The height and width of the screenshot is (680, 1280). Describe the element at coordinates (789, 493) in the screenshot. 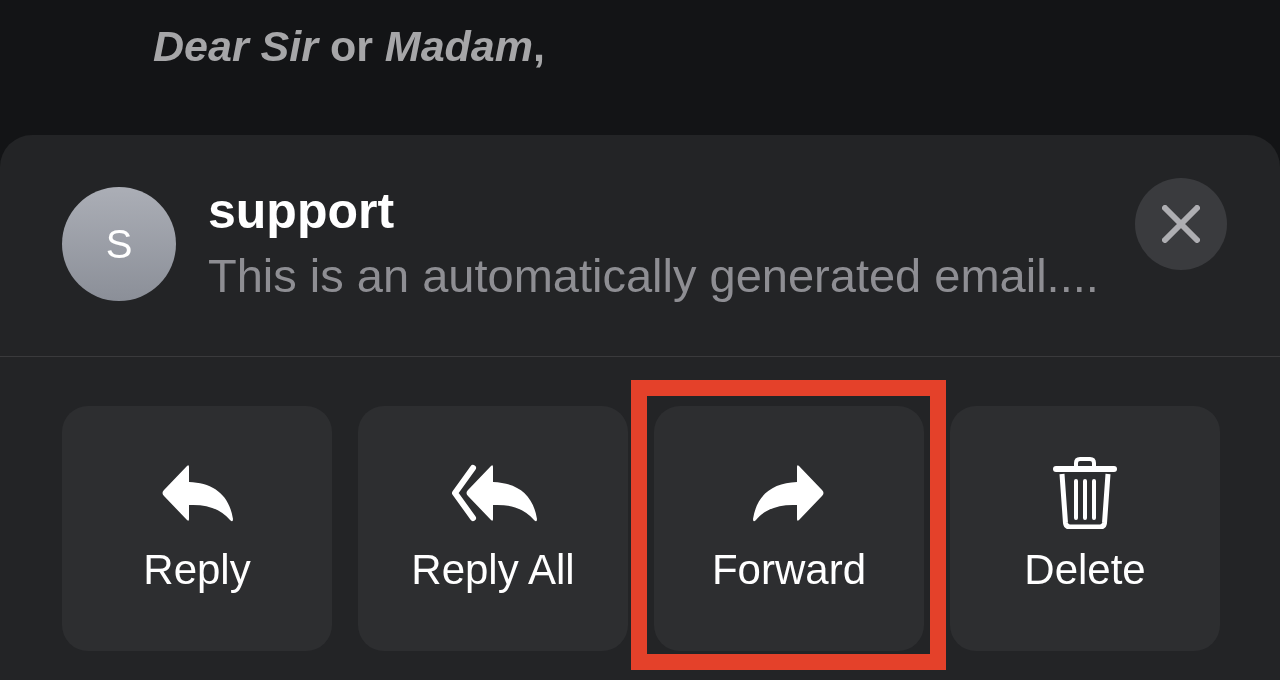

I see `forward-arrow-icon` at that location.